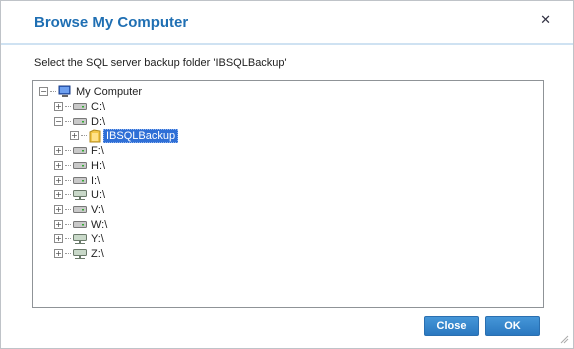 This screenshot has width=574, height=349. Describe the element at coordinates (109, 91) in the screenshot. I see `tree-label-my-computer: My Computer` at that location.